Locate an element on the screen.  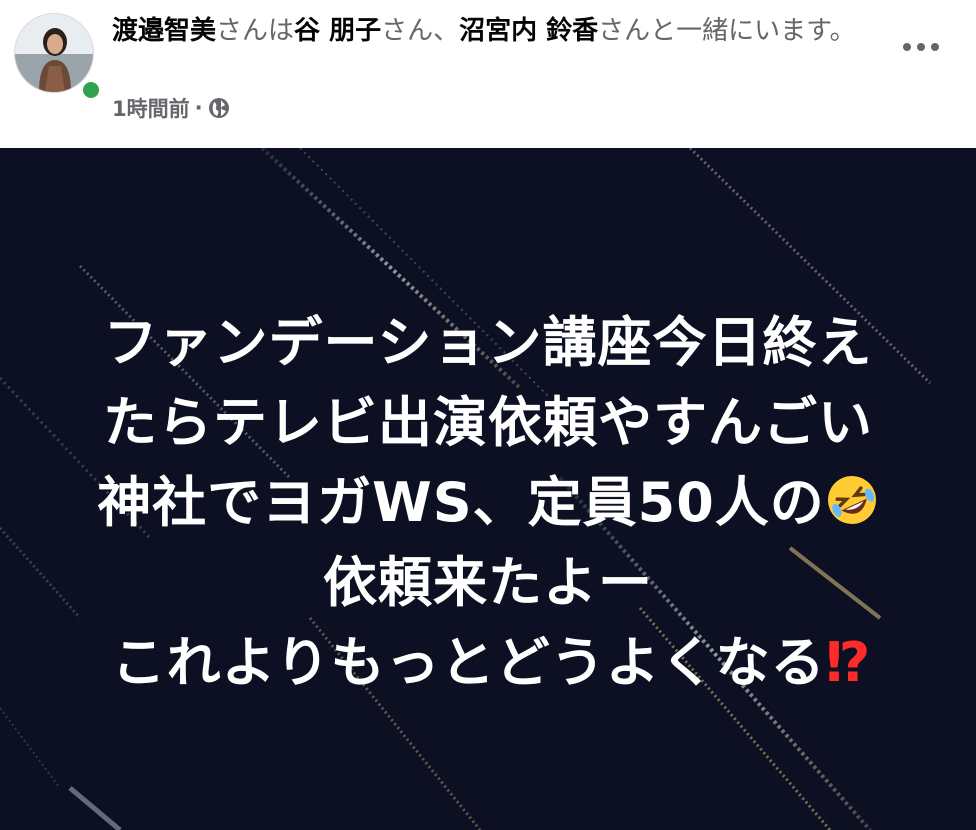
headline-text-and: さん、 is located at coordinates (420, 31).